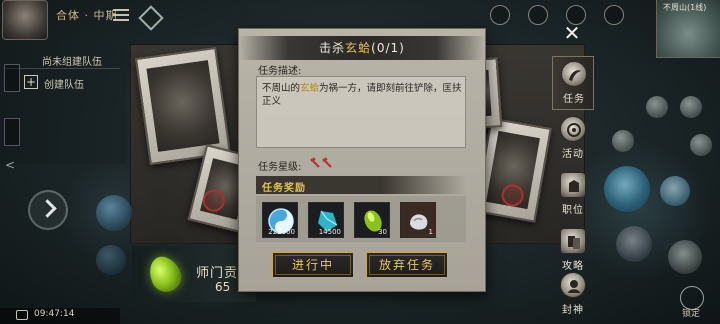  What do you see at coordinates (614, 15) in the screenshot?
I see `settings-icon` at bounding box center [614, 15].